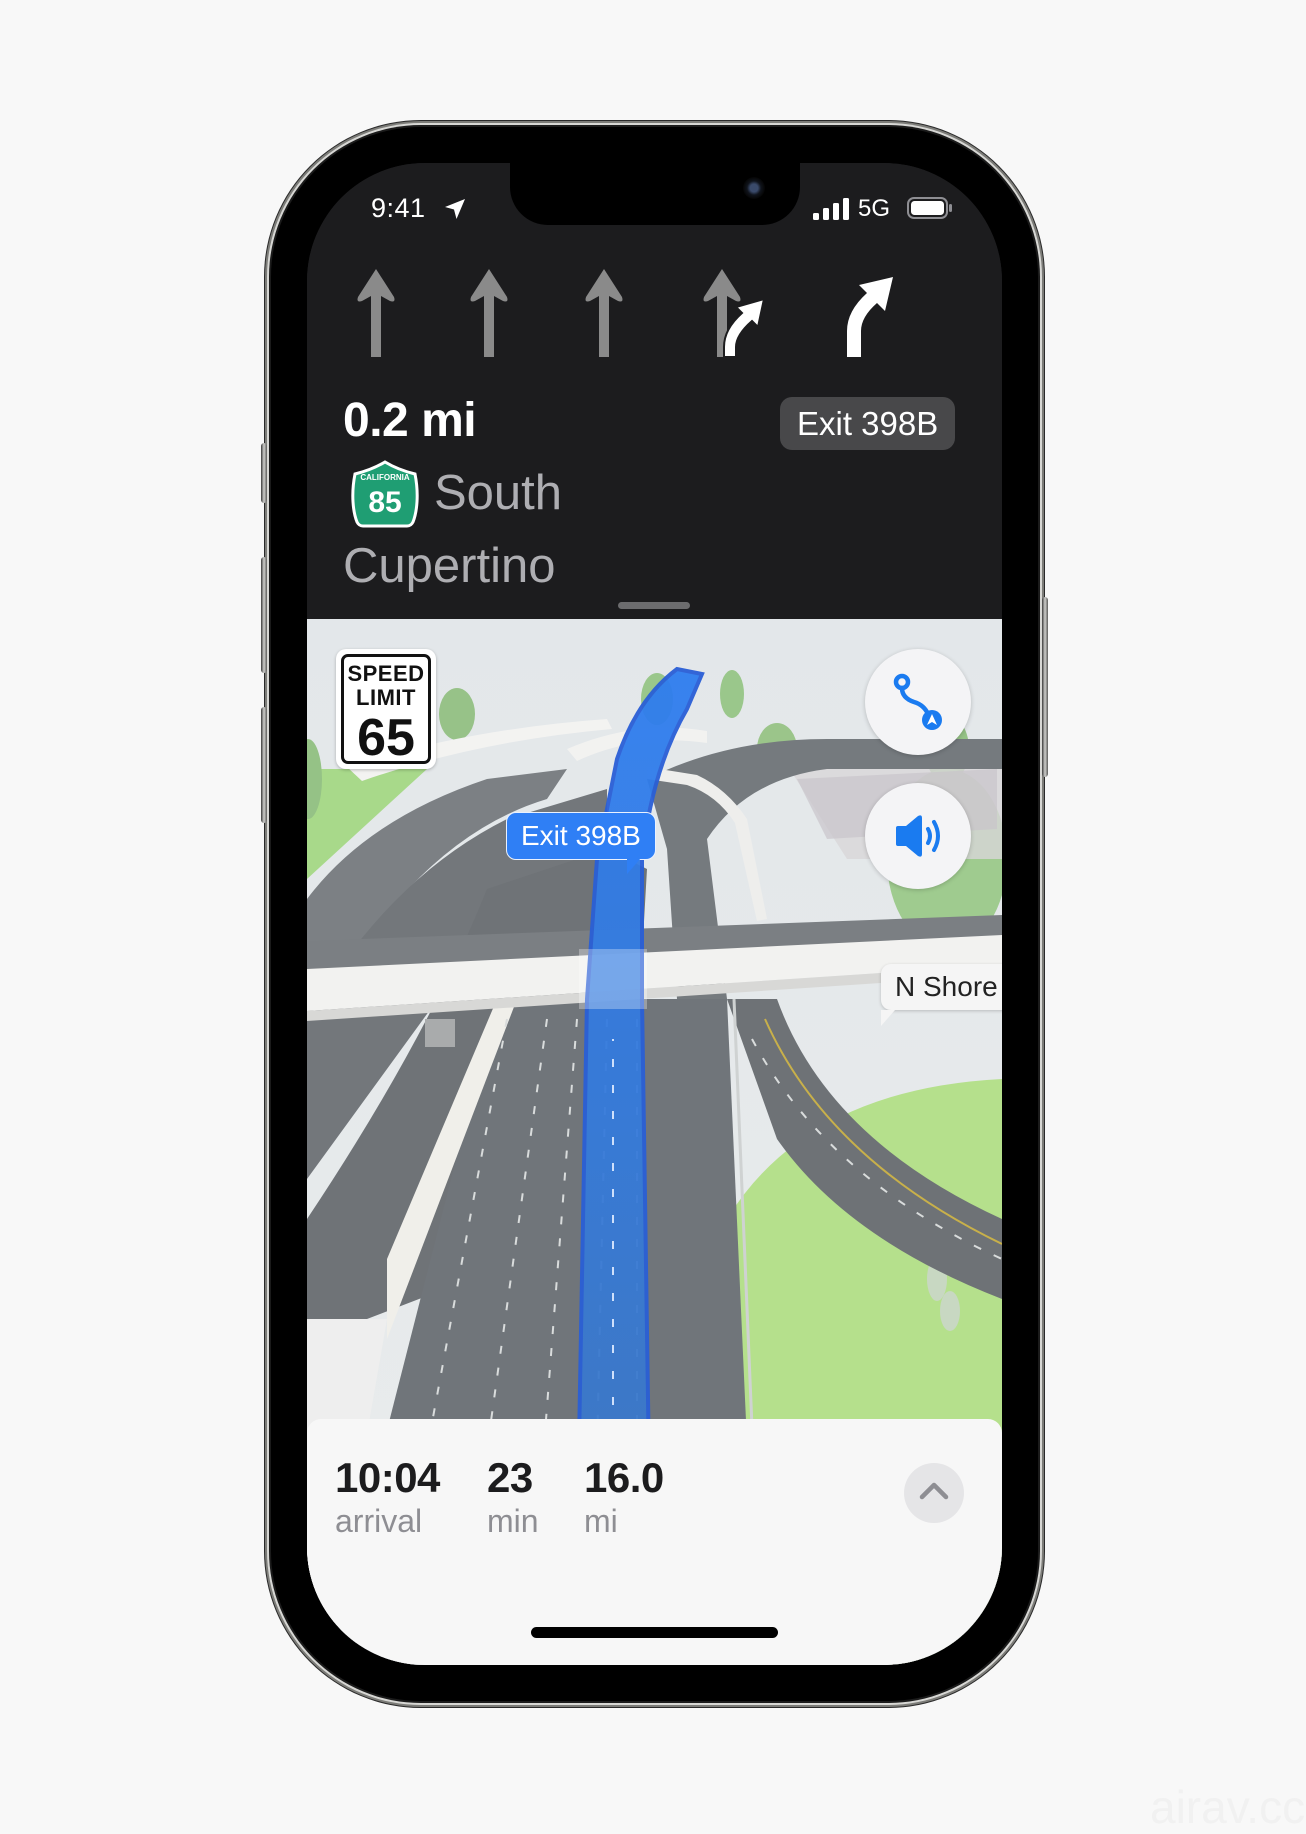 The image size is (1306, 1834). What do you see at coordinates (870, 317) in the screenshot?
I see `bear-right-arrow-icon` at bounding box center [870, 317].